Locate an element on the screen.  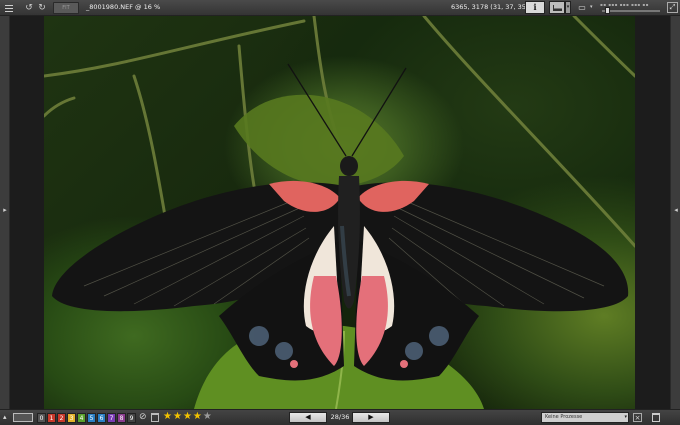
close-icon: × is located at coordinates (637, 417).